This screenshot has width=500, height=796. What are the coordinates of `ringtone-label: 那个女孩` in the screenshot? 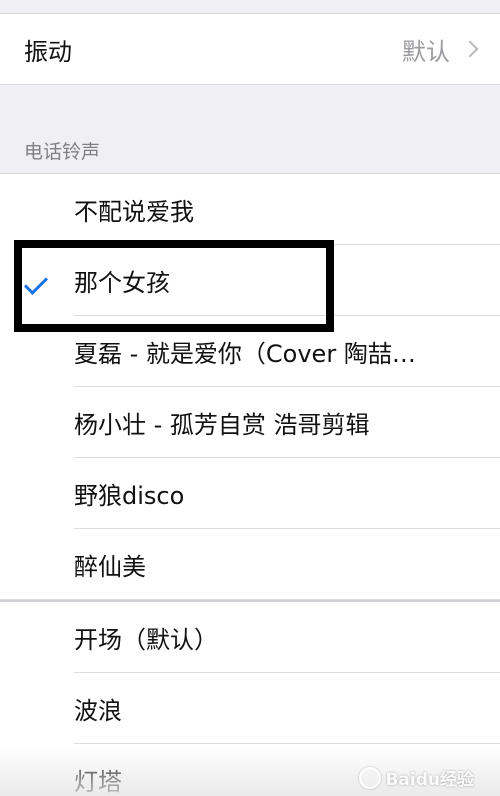 It's located at (122, 283).